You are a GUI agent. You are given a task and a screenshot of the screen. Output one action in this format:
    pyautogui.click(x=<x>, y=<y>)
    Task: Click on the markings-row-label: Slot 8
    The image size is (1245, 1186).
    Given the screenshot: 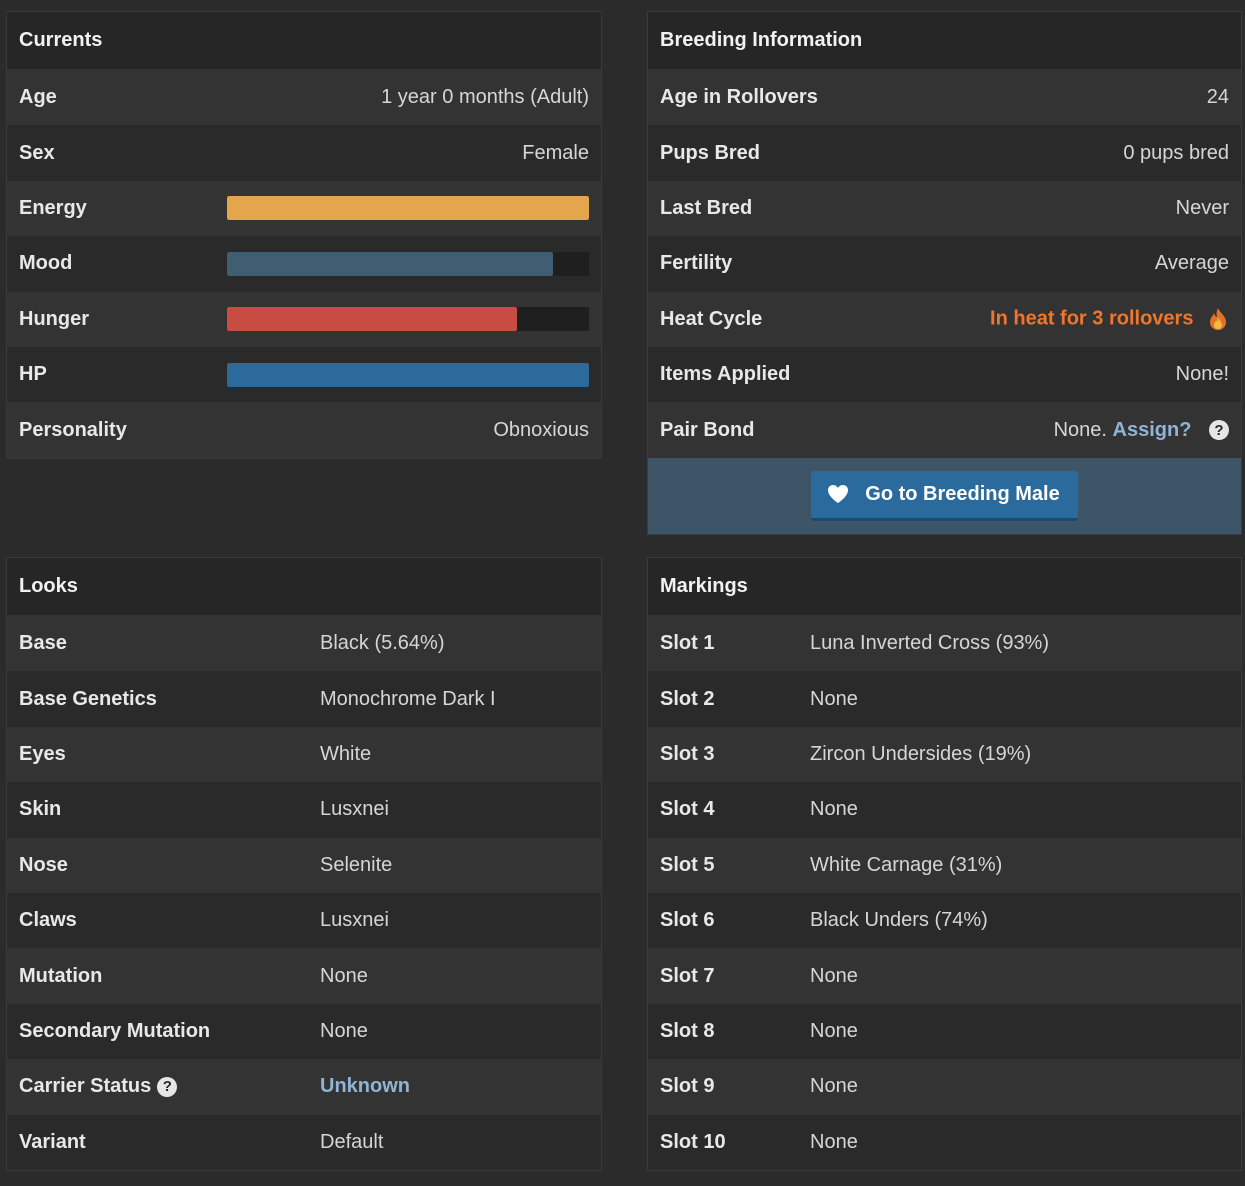 What is the action you would take?
    pyautogui.click(x=687, y=1030)
    